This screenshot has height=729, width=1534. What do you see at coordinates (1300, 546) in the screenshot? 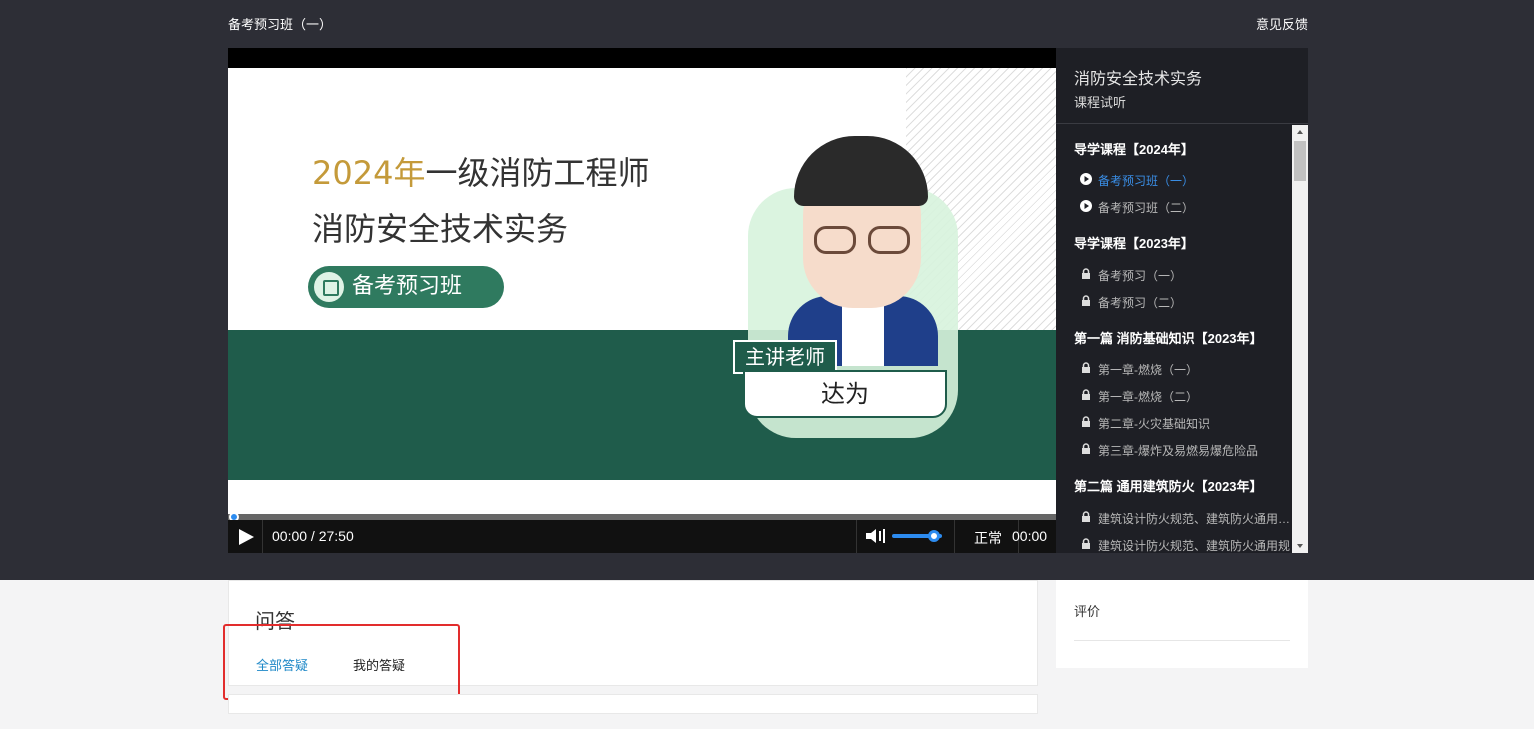
I see `scroll-down-arrow-icon` at bounding box center [1300, 546].